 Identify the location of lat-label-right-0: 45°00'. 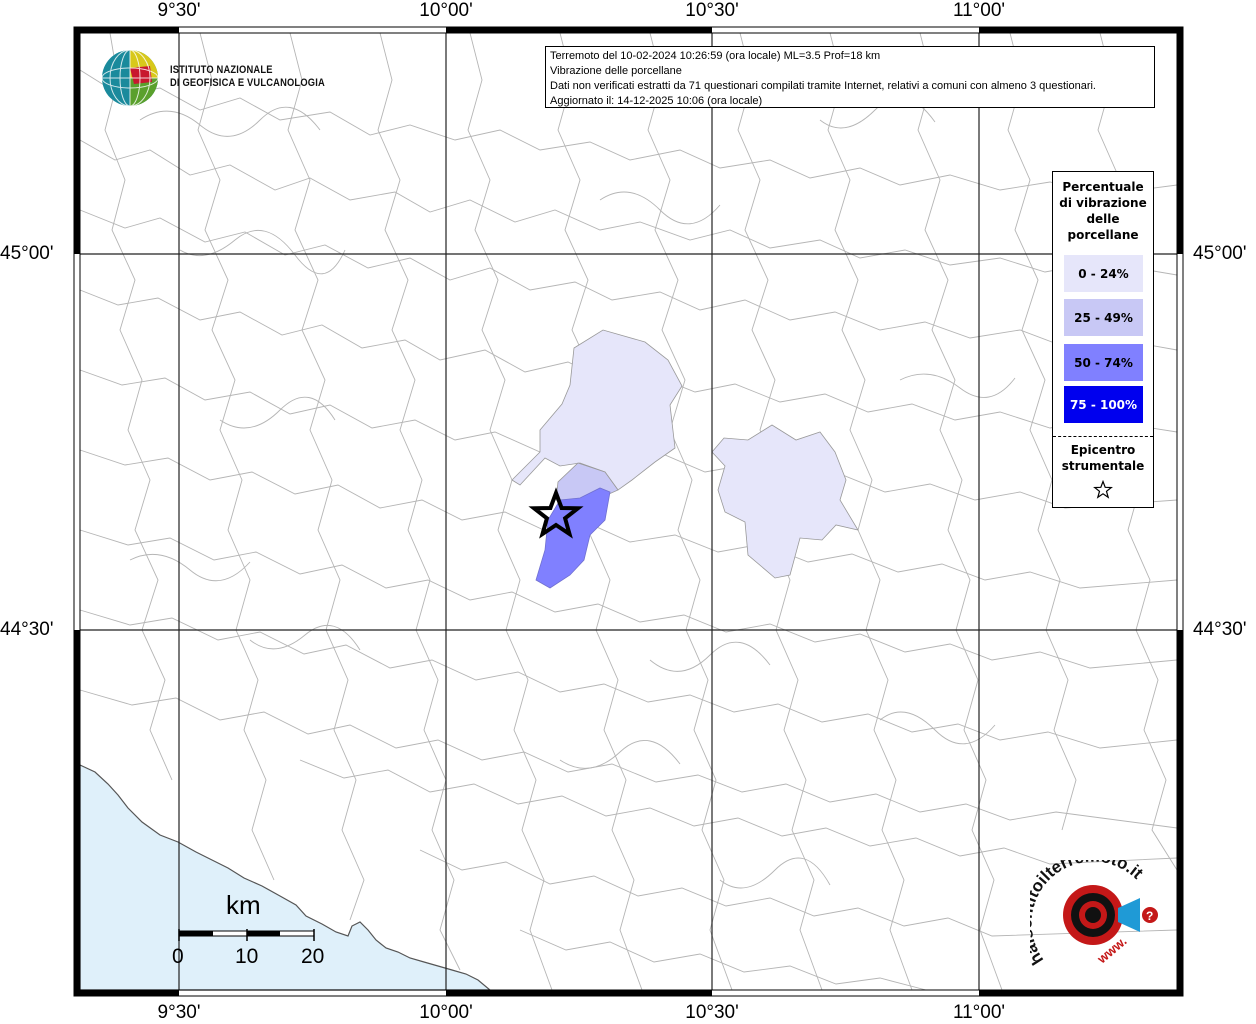
(1220, 253).